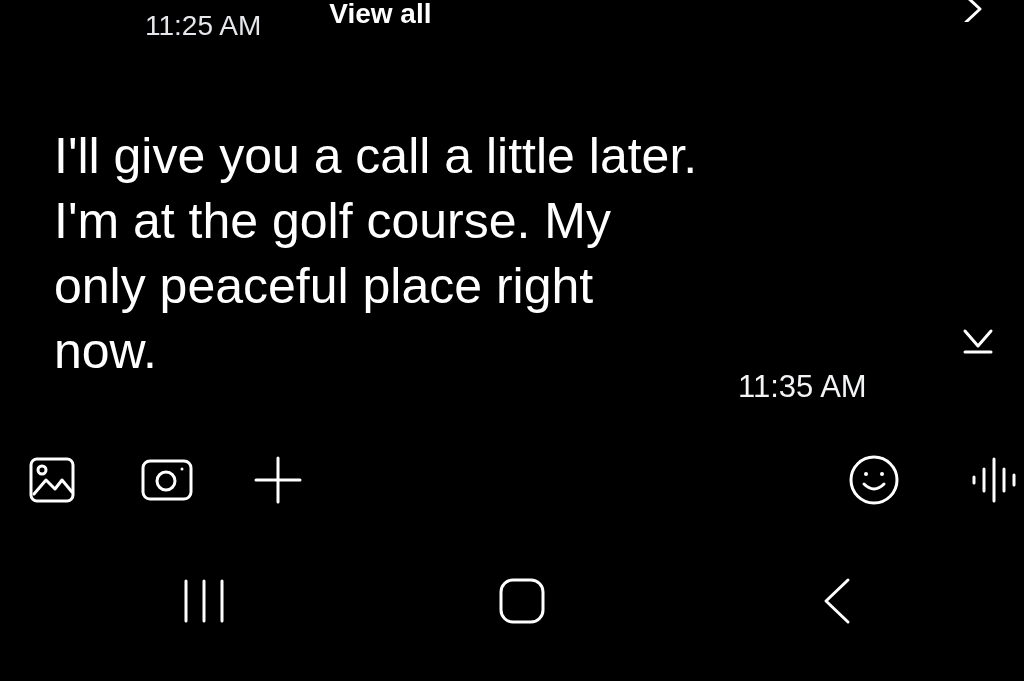 The height and width of the screenshot is (681, 1024). Describe the element at coordinates (973, 11) in the screenshot. I see `chevron-right-icon` at that location.